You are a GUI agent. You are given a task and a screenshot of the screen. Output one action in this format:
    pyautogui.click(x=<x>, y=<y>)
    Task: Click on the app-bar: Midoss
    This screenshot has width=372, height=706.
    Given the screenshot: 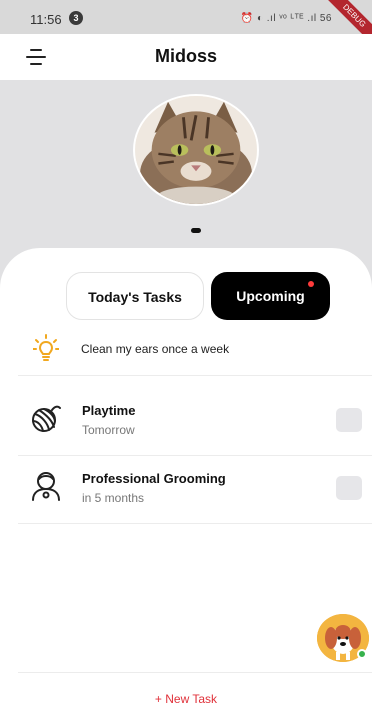 What is the action you would take?
    pyautogui.click(x=186, y=57)
    